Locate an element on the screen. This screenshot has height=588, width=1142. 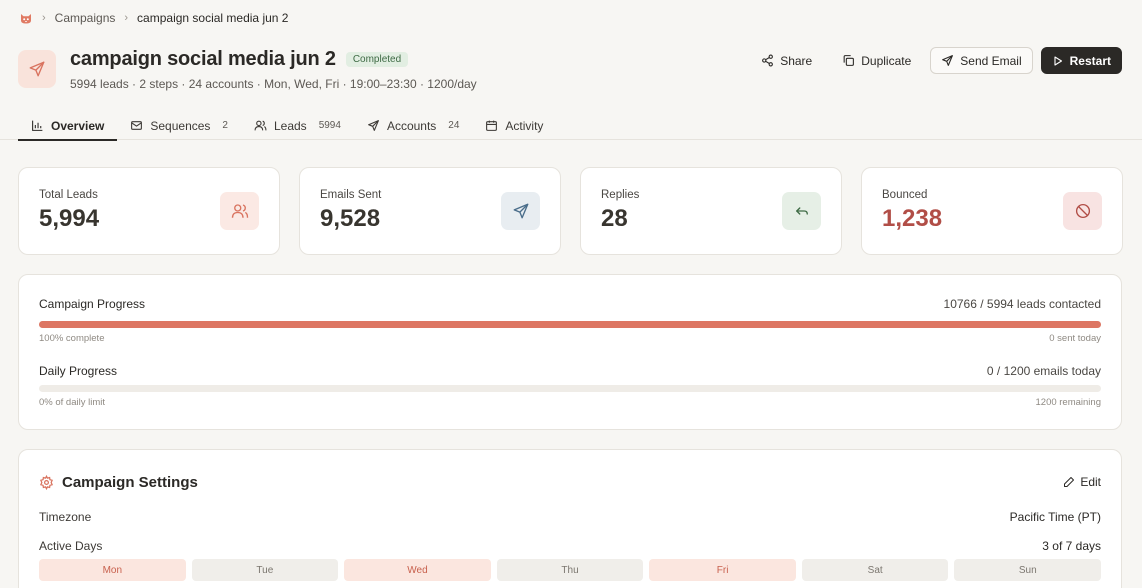
mail-icon is located at coordinates (137, 125).